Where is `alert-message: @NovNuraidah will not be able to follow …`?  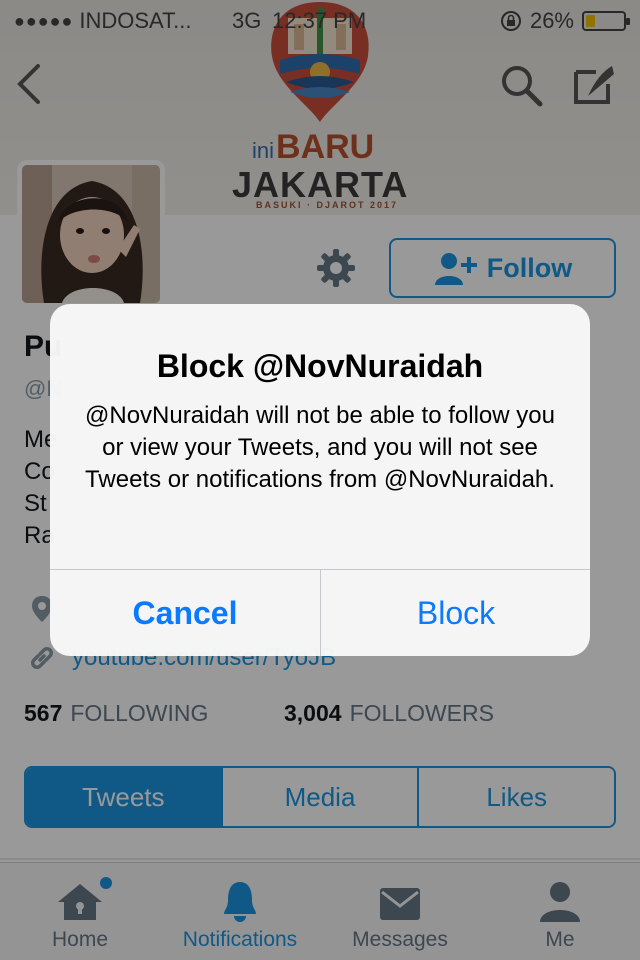
alert-message: @NovNuraidah will not be able to follow … is located at coordinates (320, 447).